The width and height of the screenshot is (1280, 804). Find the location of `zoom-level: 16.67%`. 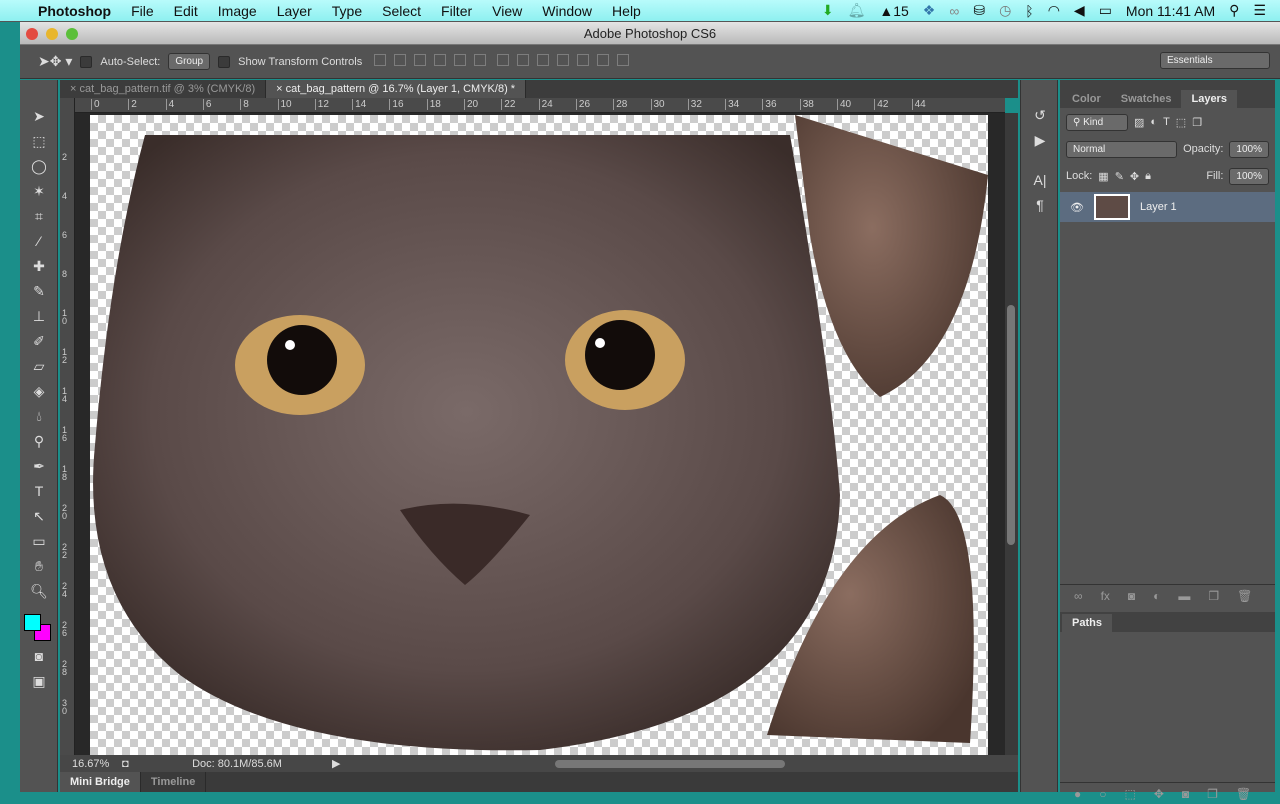

zoom-level: 16.67% is located at coordinates (91, 764).